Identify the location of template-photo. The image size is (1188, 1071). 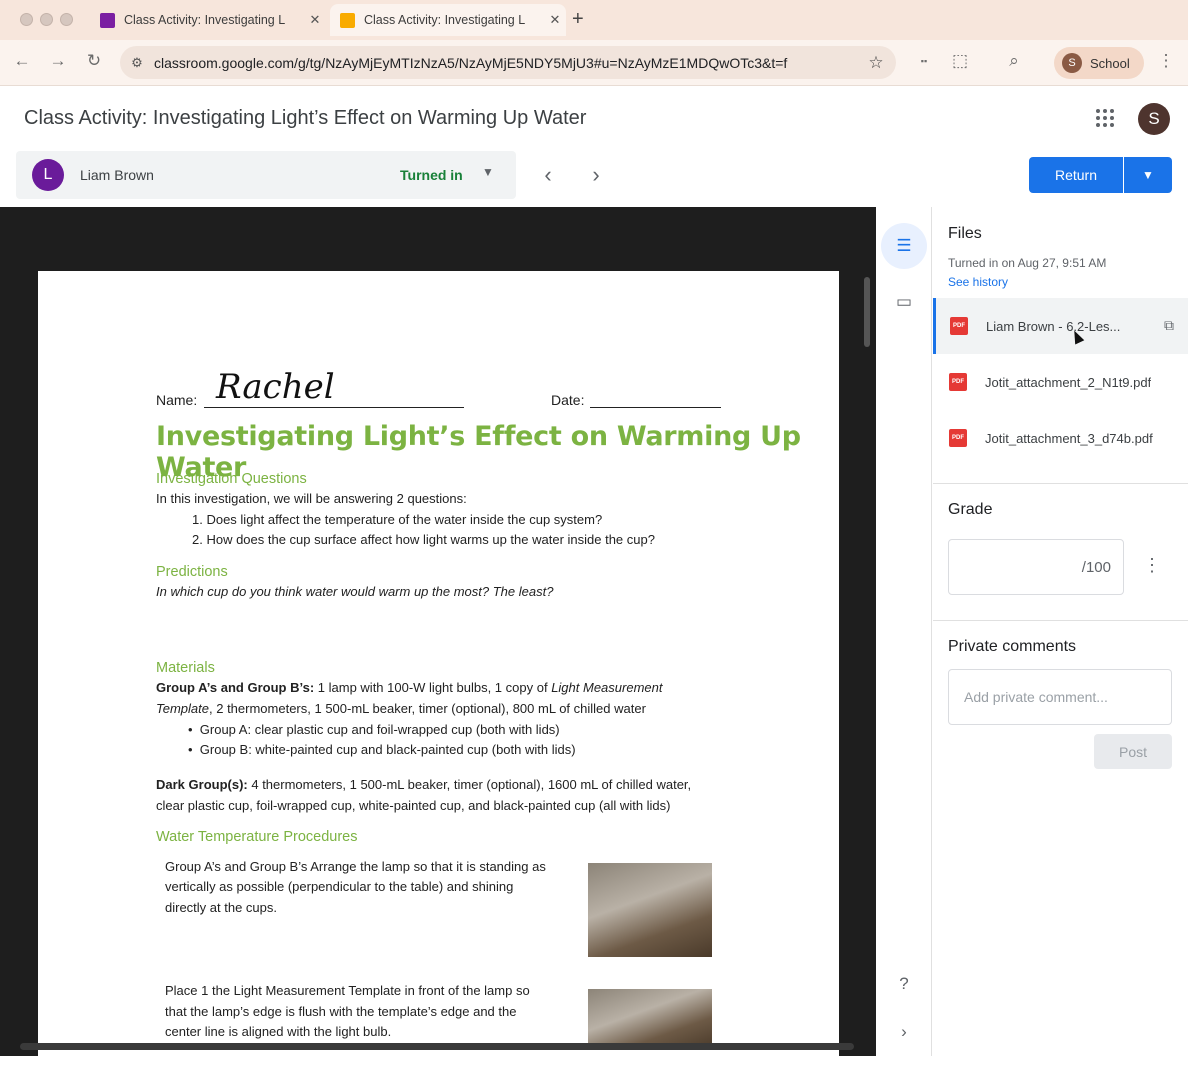
(650, 1019).